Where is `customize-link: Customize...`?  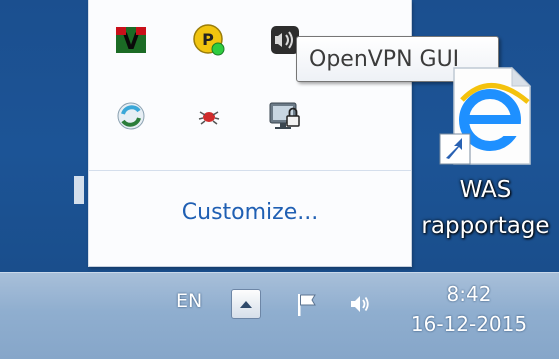
customize-link: Customize... is located at coordinates (250, 213).